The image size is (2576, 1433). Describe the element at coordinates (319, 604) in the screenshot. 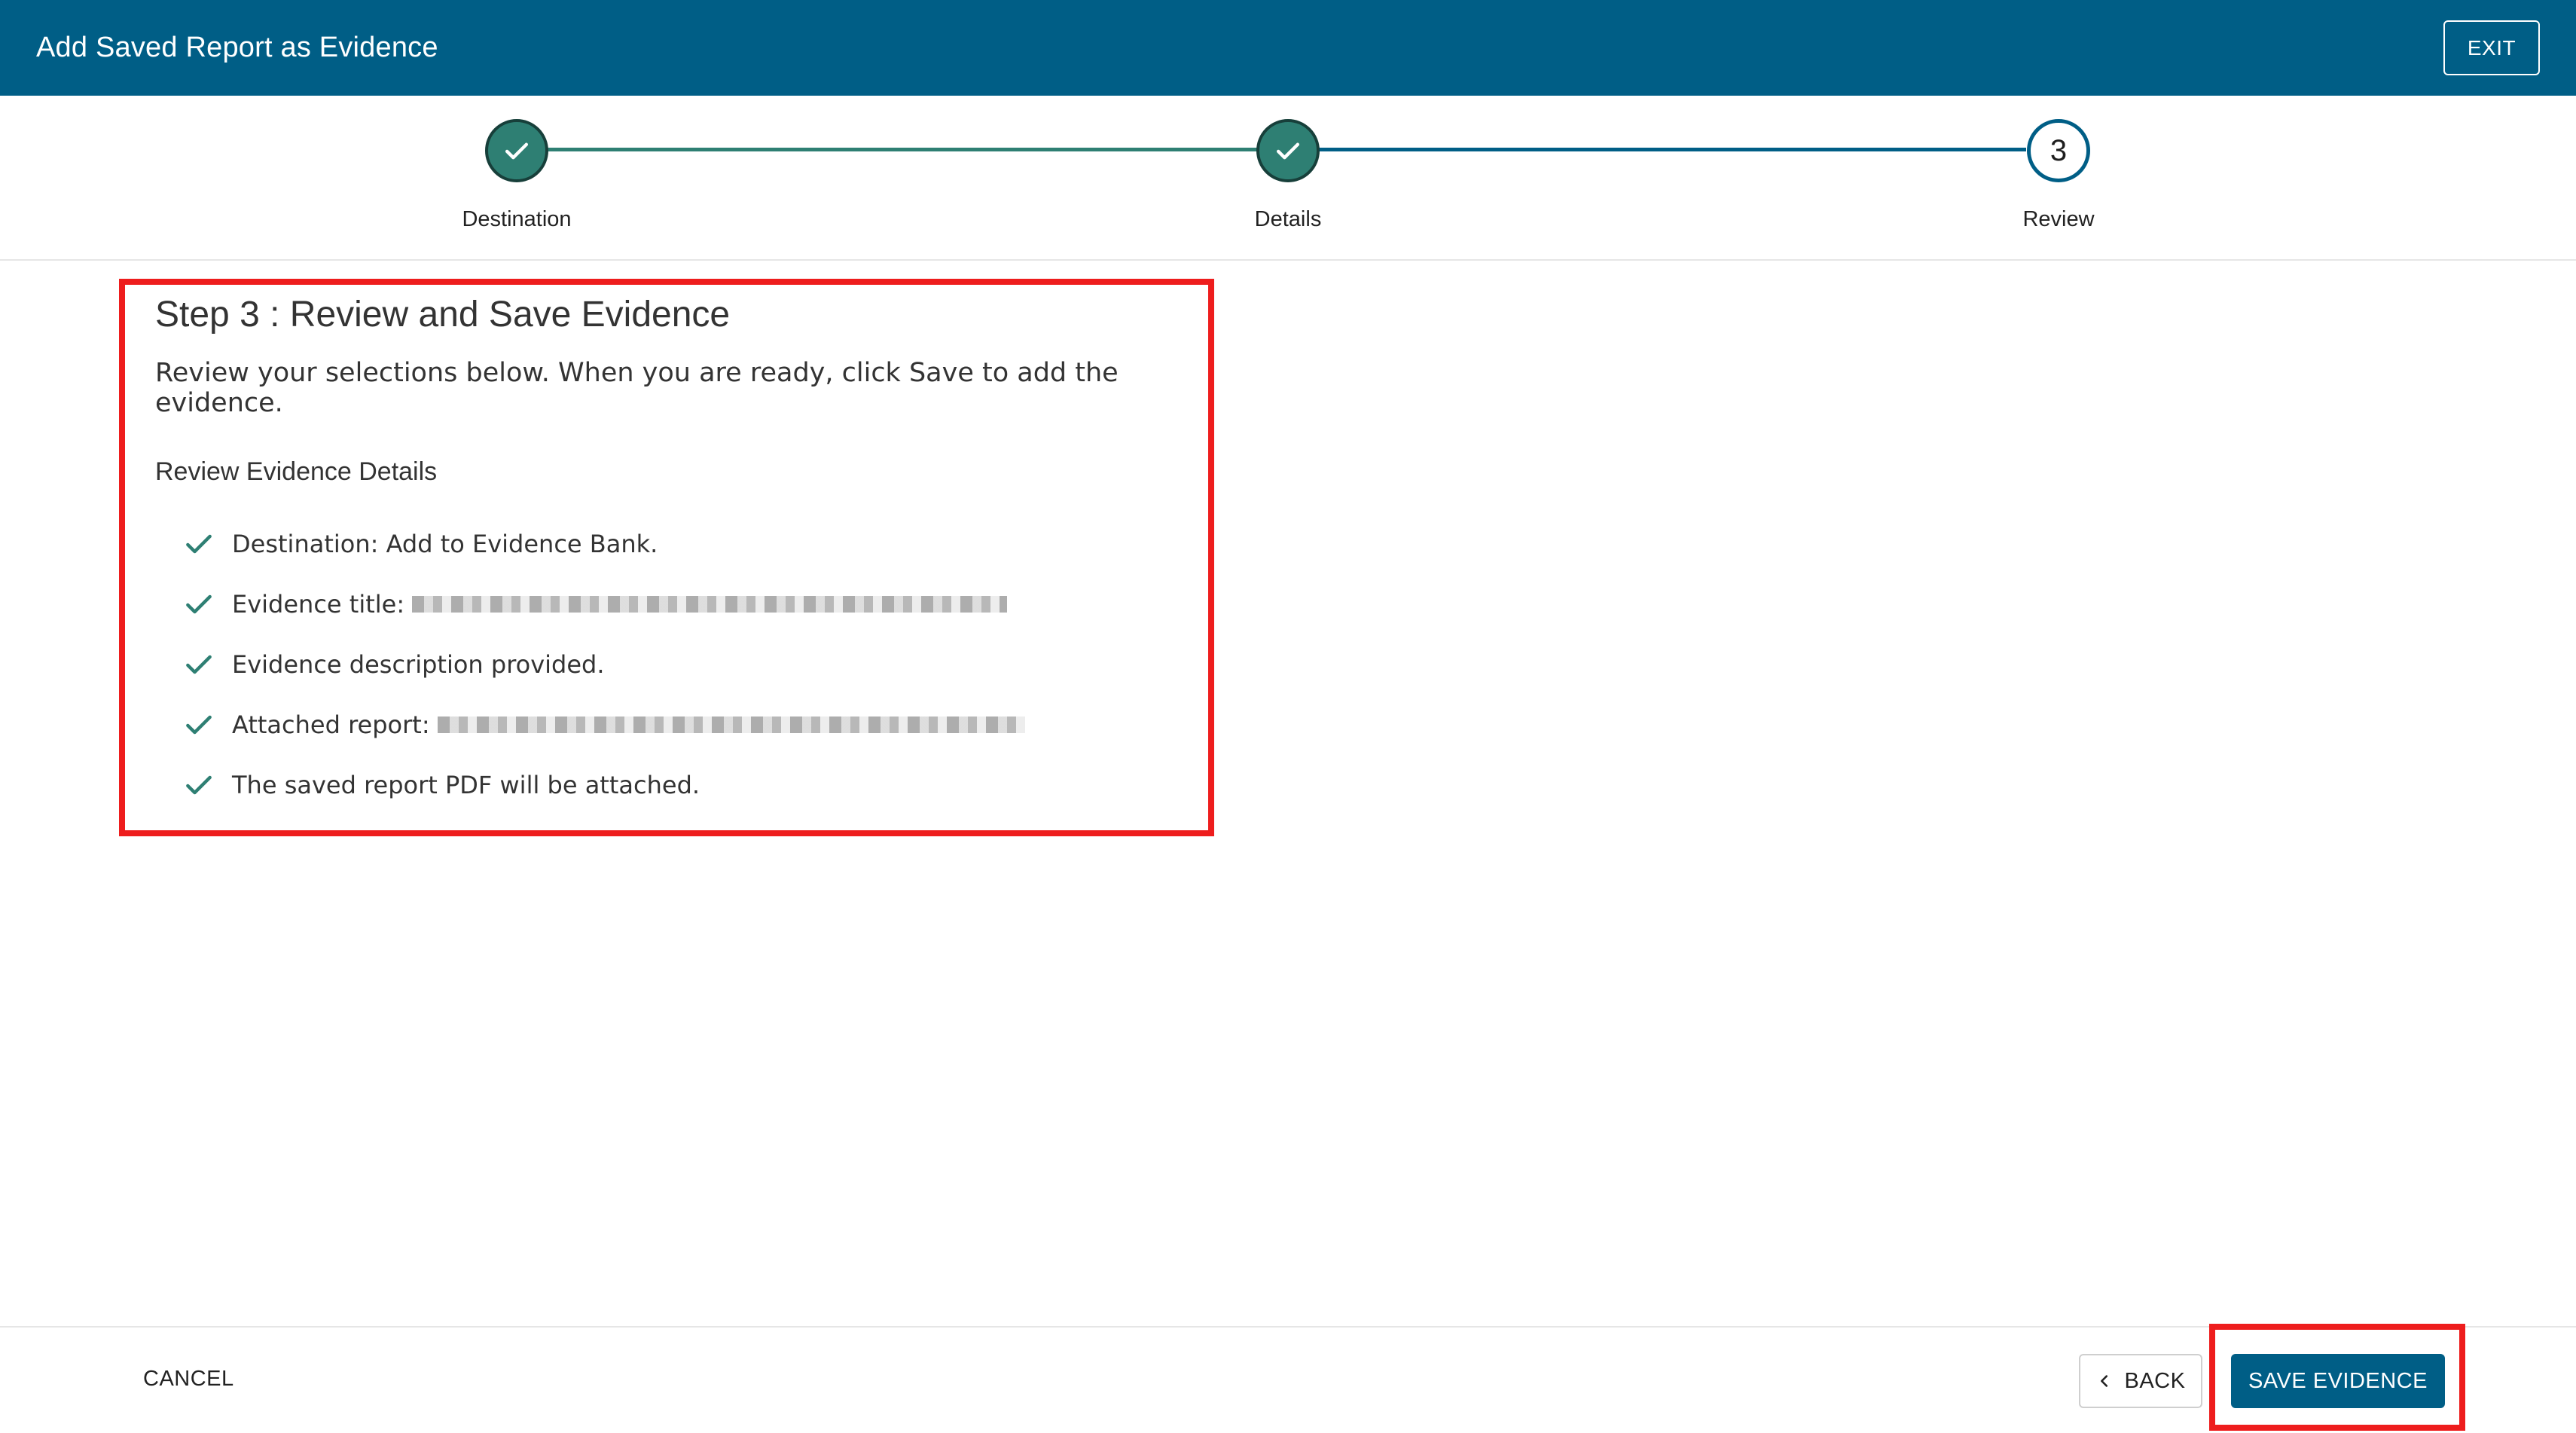

I see `review-item-text: Evidence title:` at that location.